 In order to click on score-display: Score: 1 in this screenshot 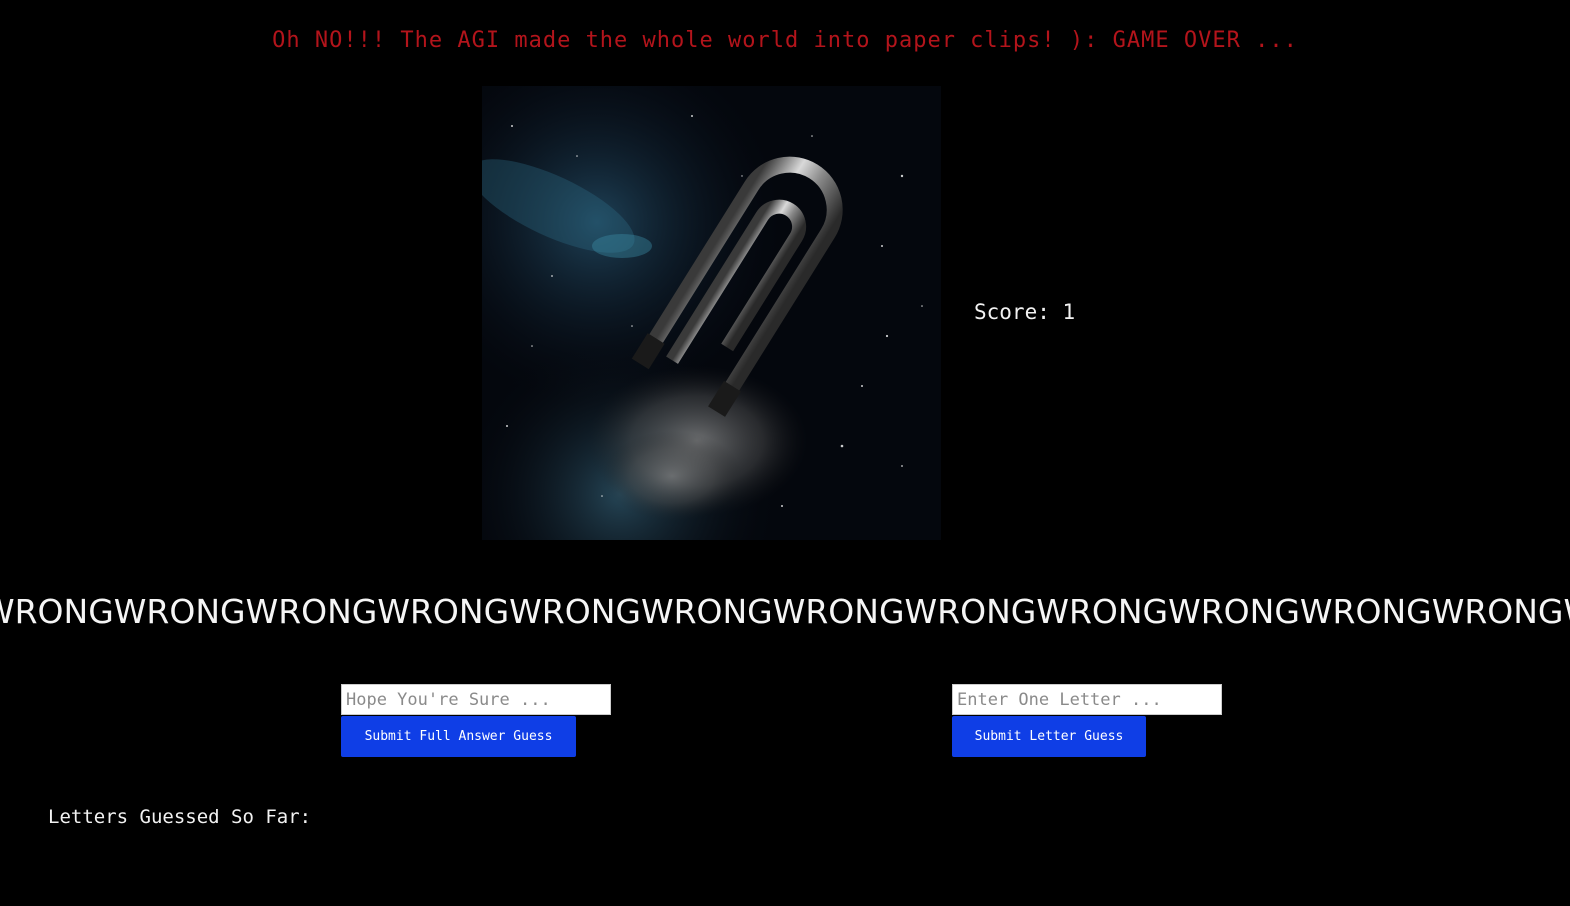, I will do `click(1025, 312)`.